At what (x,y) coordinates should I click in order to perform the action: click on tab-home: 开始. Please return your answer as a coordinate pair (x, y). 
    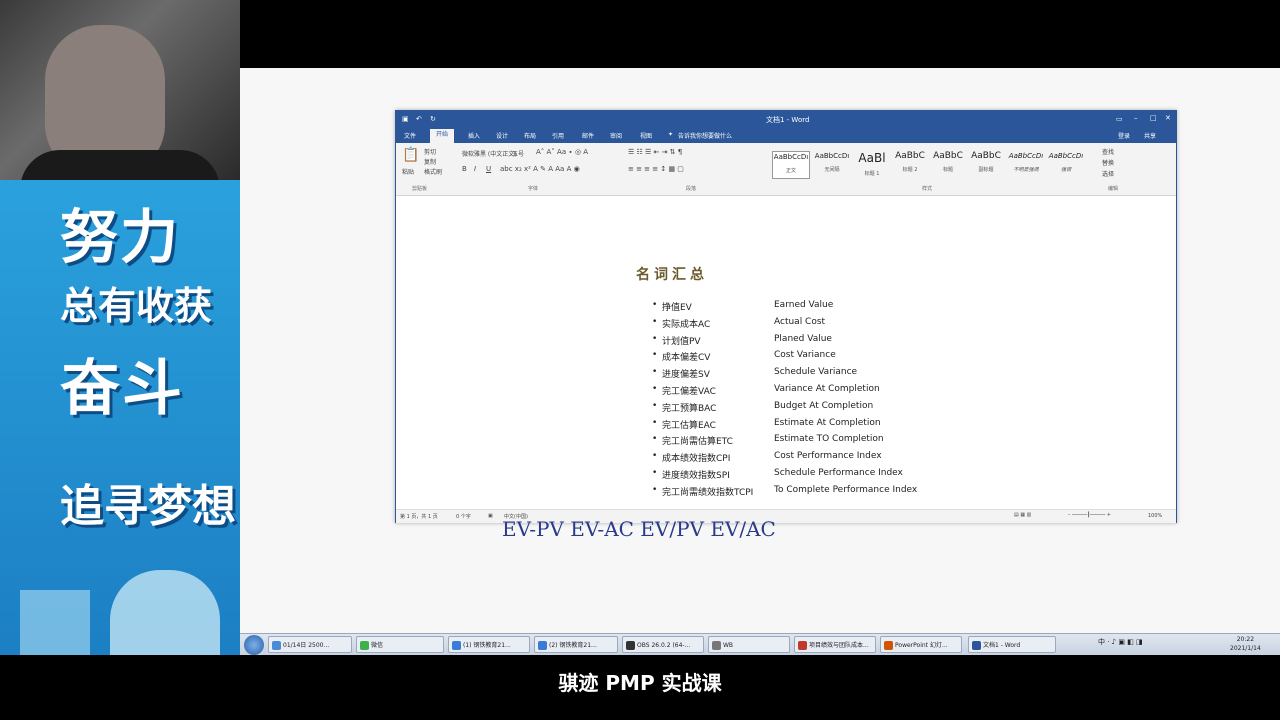
    Looking at the image, I should click on (442, 136).